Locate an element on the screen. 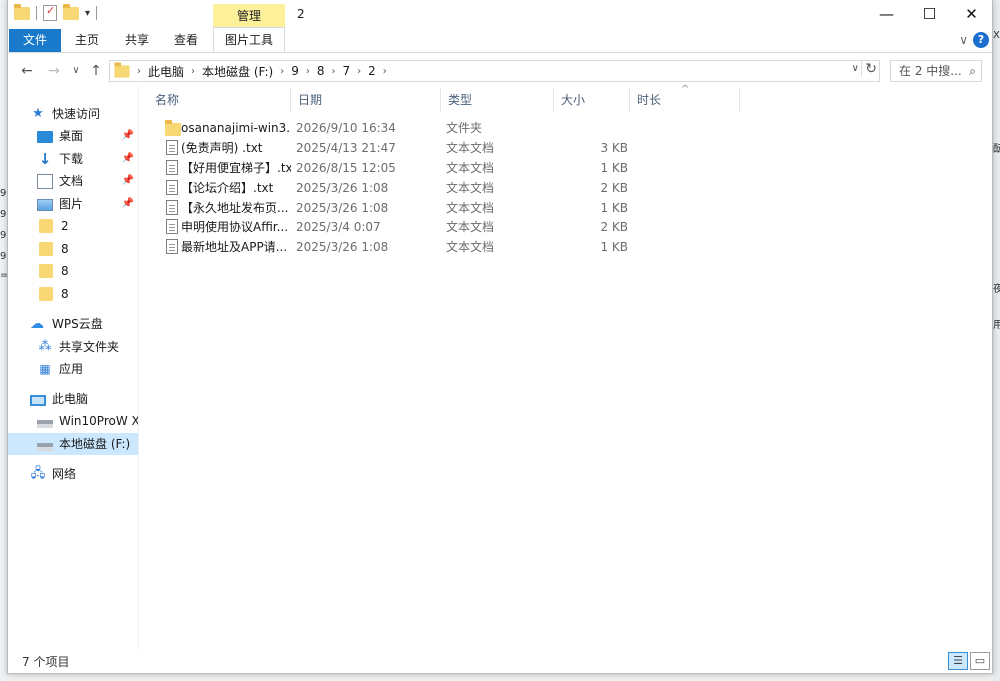  customize-toolbar-icon: ▾ is located at coordinates (87, 13).